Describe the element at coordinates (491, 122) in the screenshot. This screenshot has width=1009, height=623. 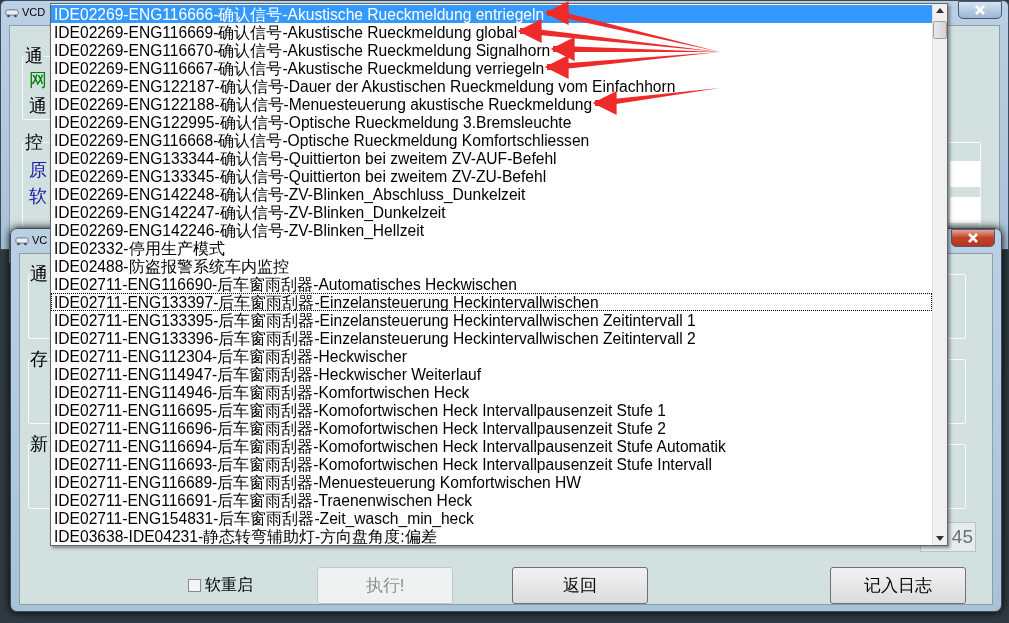
I see `list-item: IDE02269-ENG122995-确认信号-Optische Rueckmeldung 3.Bremsleuchte` at that location.